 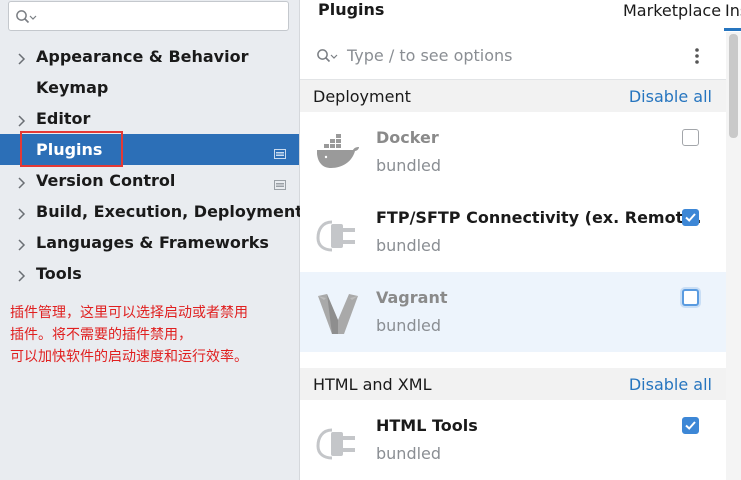 What do you see at coordinates (129, 313) in the screenshot?
I see `annotation-line: 插件管理，这里可以选择启动或者禁用` at bounding box center [129, 313].